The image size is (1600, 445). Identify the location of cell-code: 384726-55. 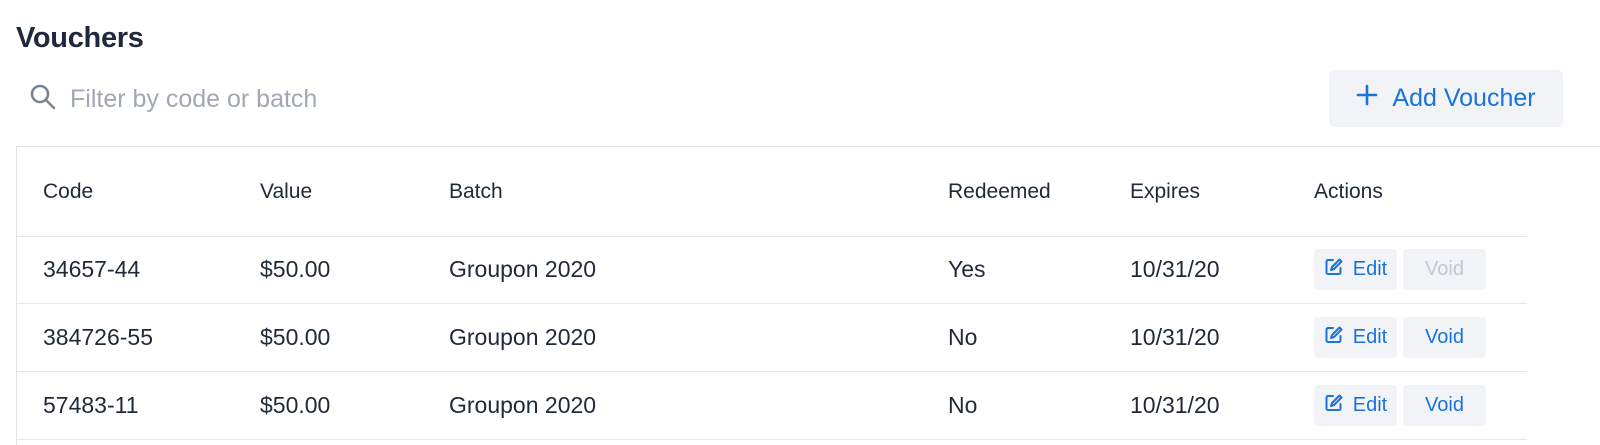
(98, 337).